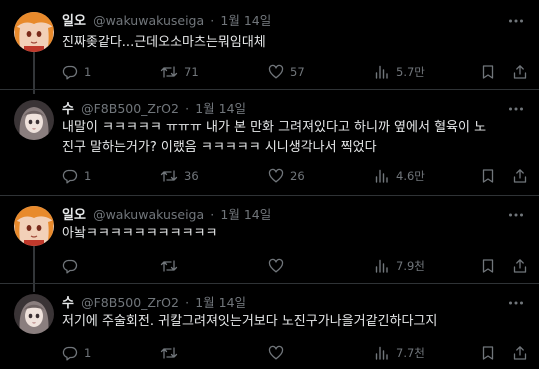 Image resolution: width=539 pixels, height=369 pixels. Describe the element at coordinates (164, 42) in the screenshot. I see `tweet-text: 진짜좆같다...근데오소마츠는뭐임대체` at that location.